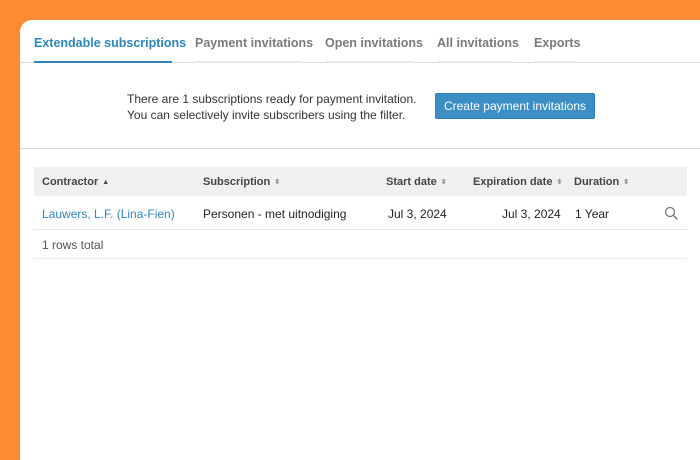 The image size is (700, 460). What do you see at coordinates (73, 245) in the screenshot?
I see `rows-total-label: 1 rows total` at bounding box center [73, 245].